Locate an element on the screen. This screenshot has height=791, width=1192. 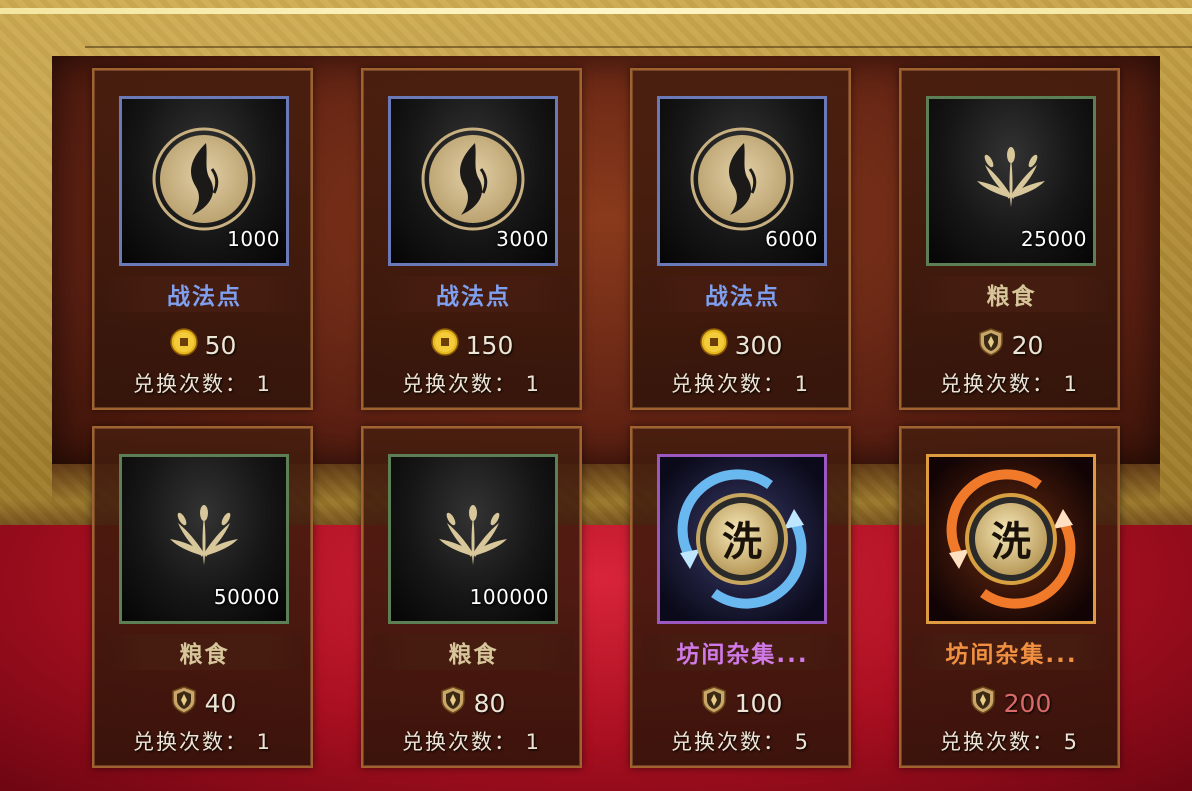
item-quantity: 50000 is located at coordinates (246, 597).